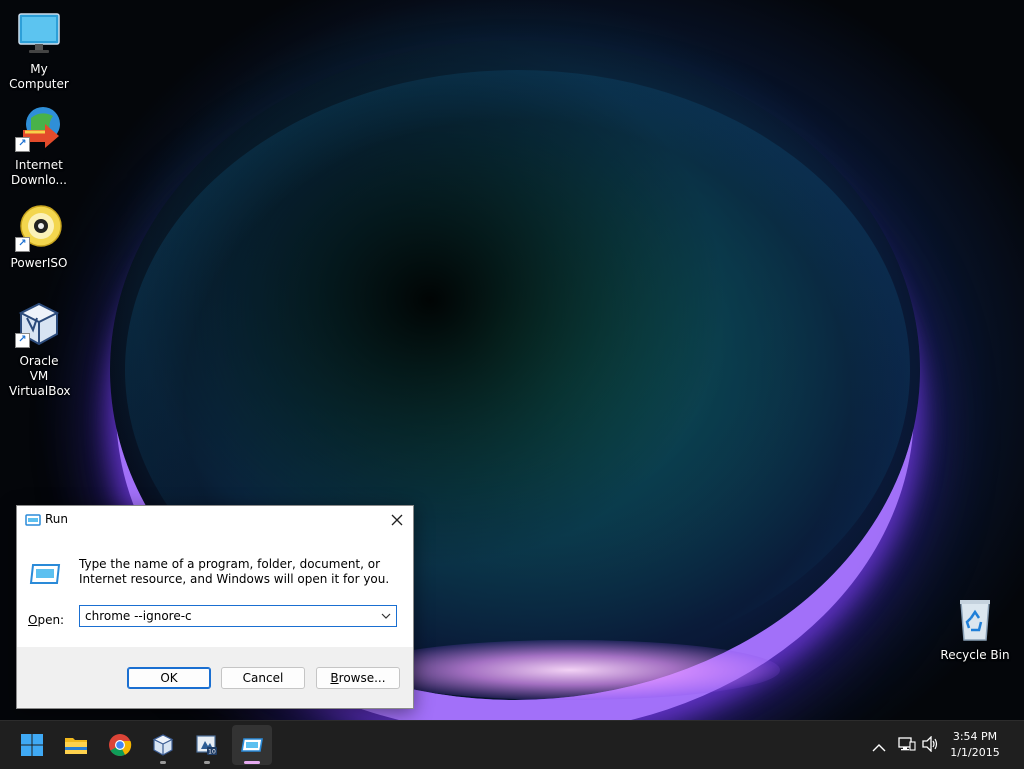  Describe the element at coordinates (975, 736) in the screenshot. I see `clock-time: 3:54 PM` at that location.